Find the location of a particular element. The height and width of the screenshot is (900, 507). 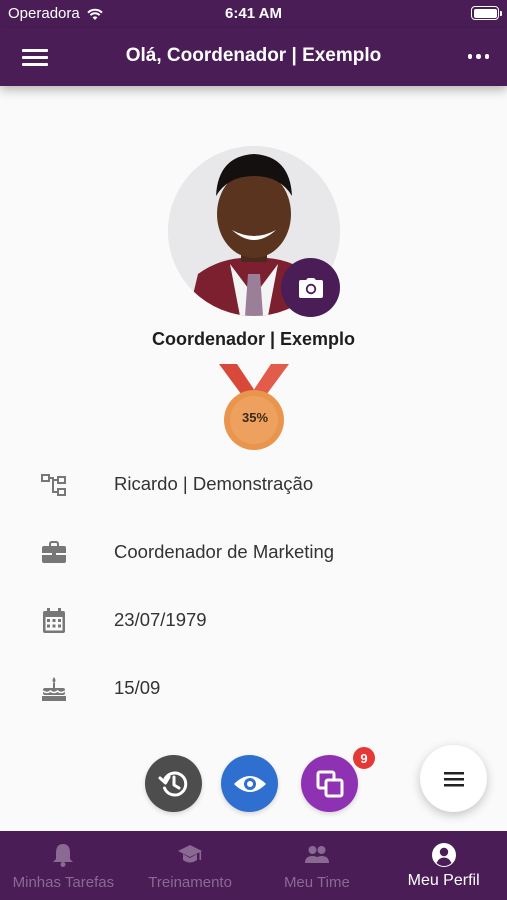

history-icon is located at coordinates (172, 783).